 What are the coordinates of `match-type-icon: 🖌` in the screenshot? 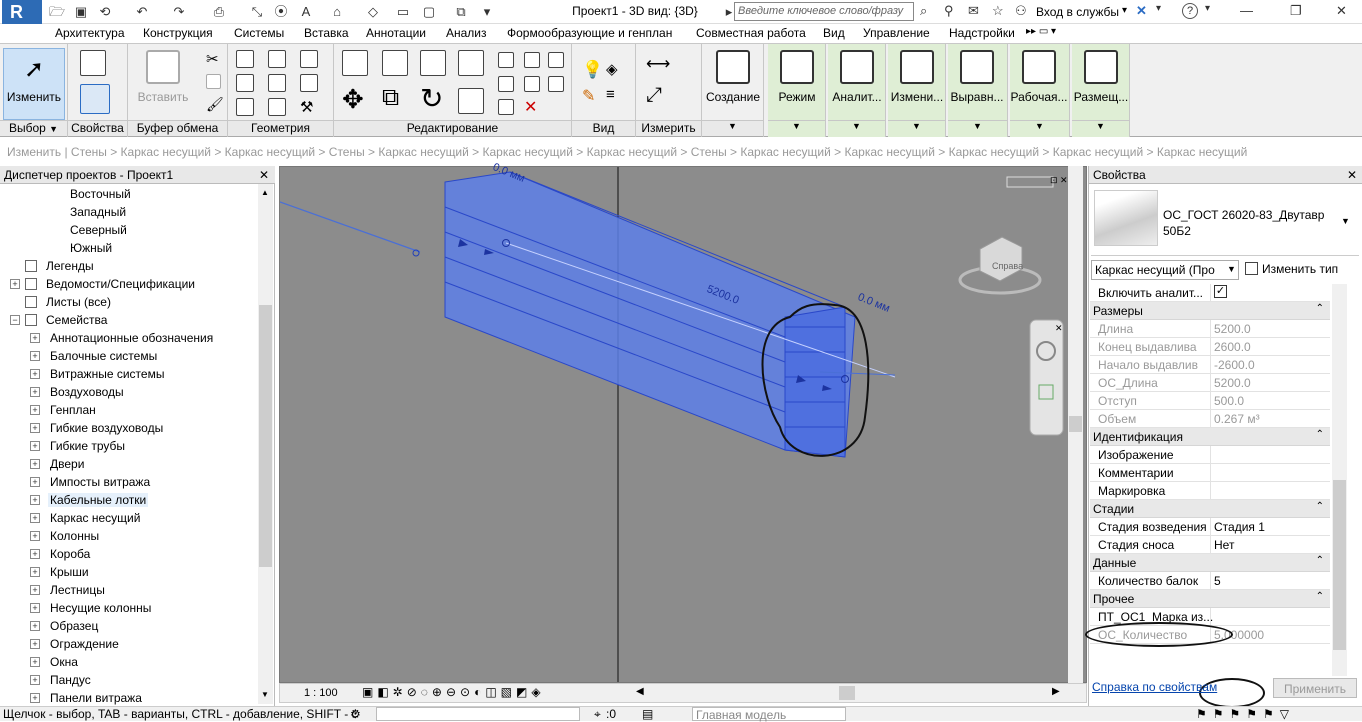 It's located at (215, 104).